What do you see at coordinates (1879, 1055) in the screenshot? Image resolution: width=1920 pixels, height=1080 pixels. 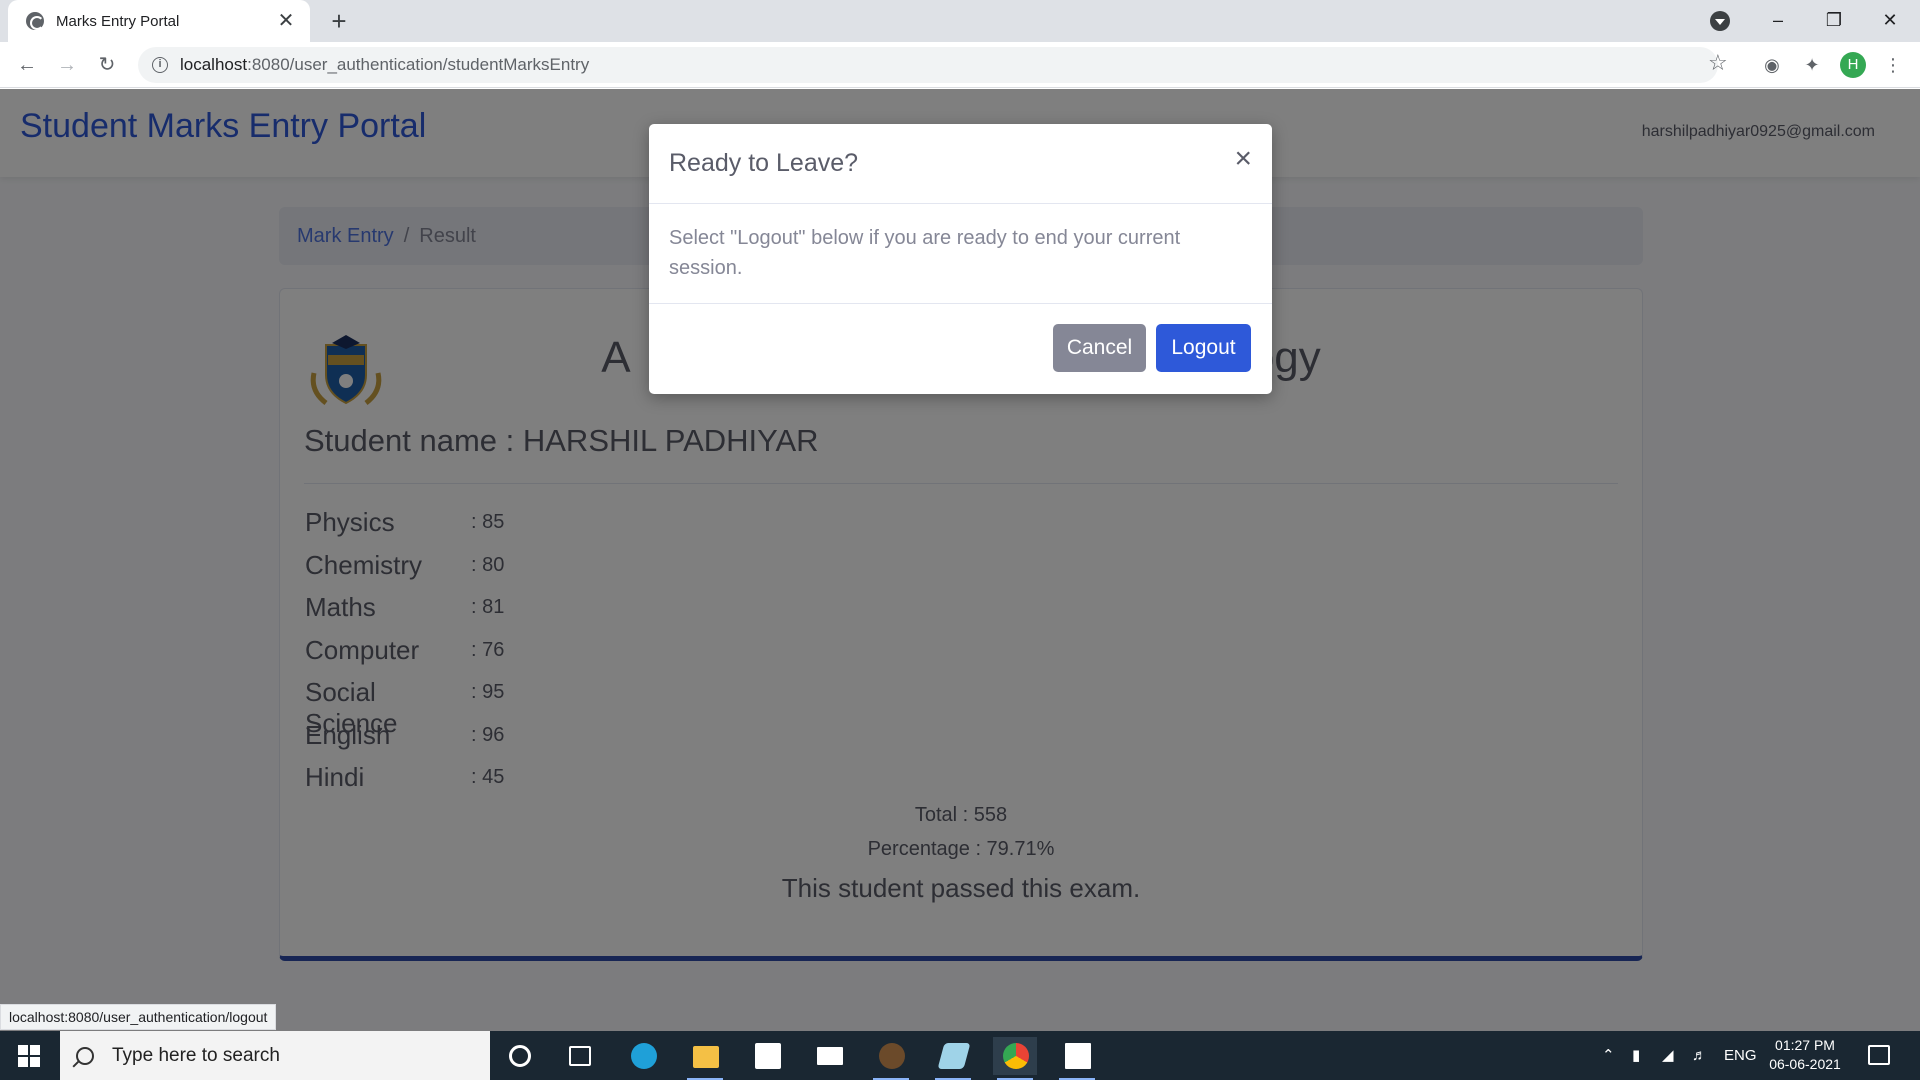 I see `notifications-icon` at bounding box center [1879, 1055].